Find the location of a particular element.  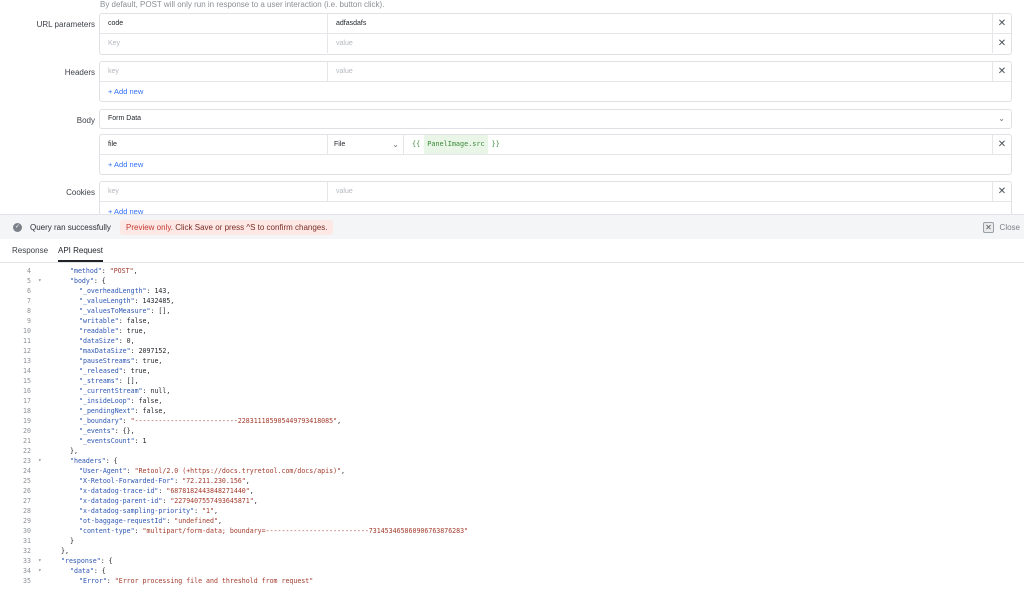

line-number: 15 is located at coordinates (27, 381).